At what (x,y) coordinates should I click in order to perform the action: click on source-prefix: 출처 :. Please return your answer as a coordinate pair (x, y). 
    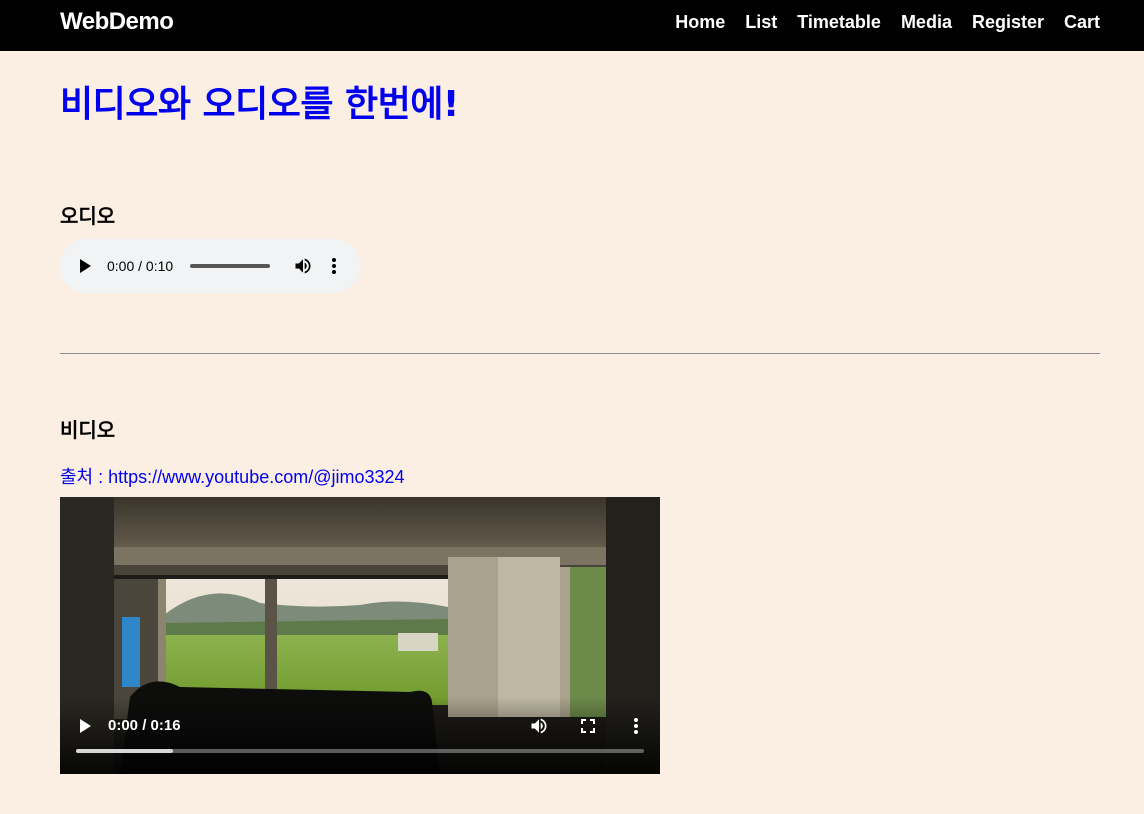
    Looking at the image, I should click on (84, 477).